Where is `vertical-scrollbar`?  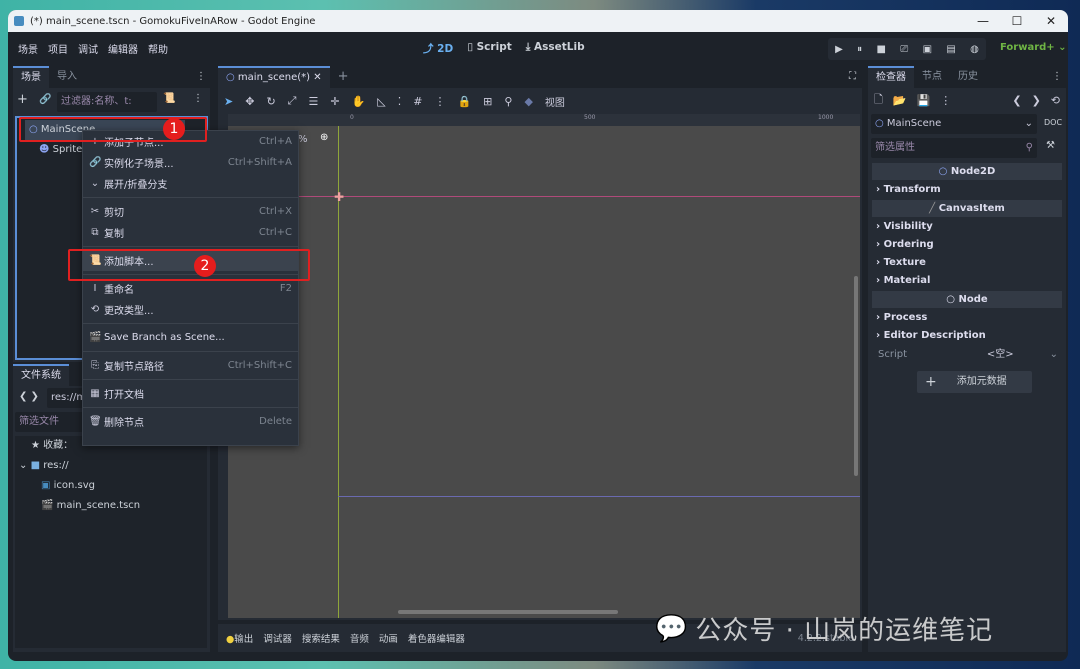 vertical-scrollbar is located at coordinates (856, 376).